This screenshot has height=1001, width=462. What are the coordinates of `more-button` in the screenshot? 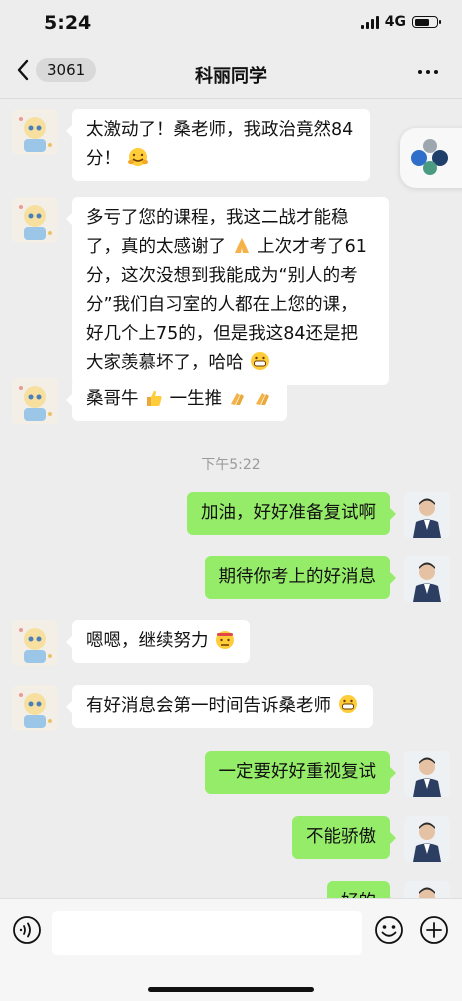 It's located at (428, 72).